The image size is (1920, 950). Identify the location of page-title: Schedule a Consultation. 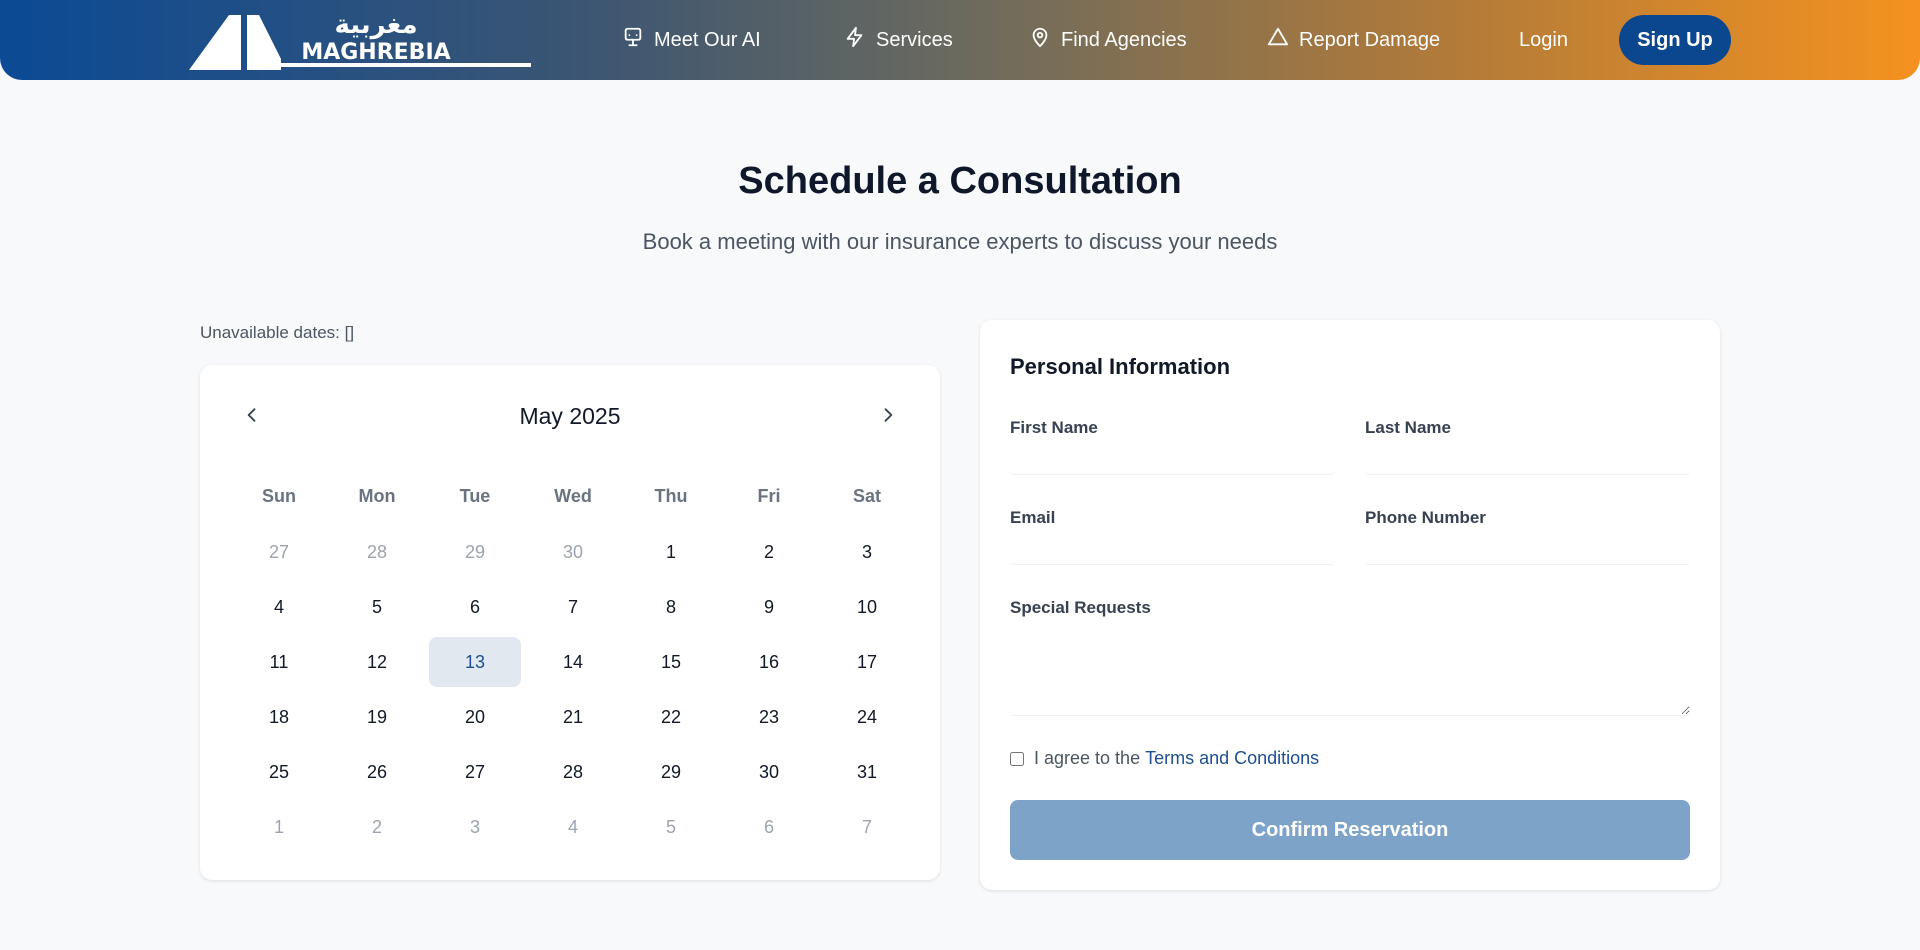
(960, 181).